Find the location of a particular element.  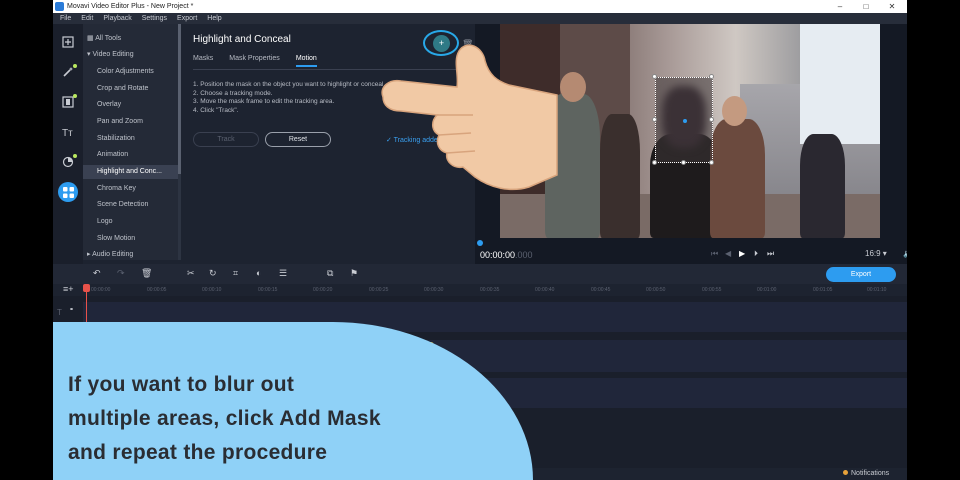

tool-item-crop-and-rotate: Crop and Rotate is located at coordinates (131, 89).